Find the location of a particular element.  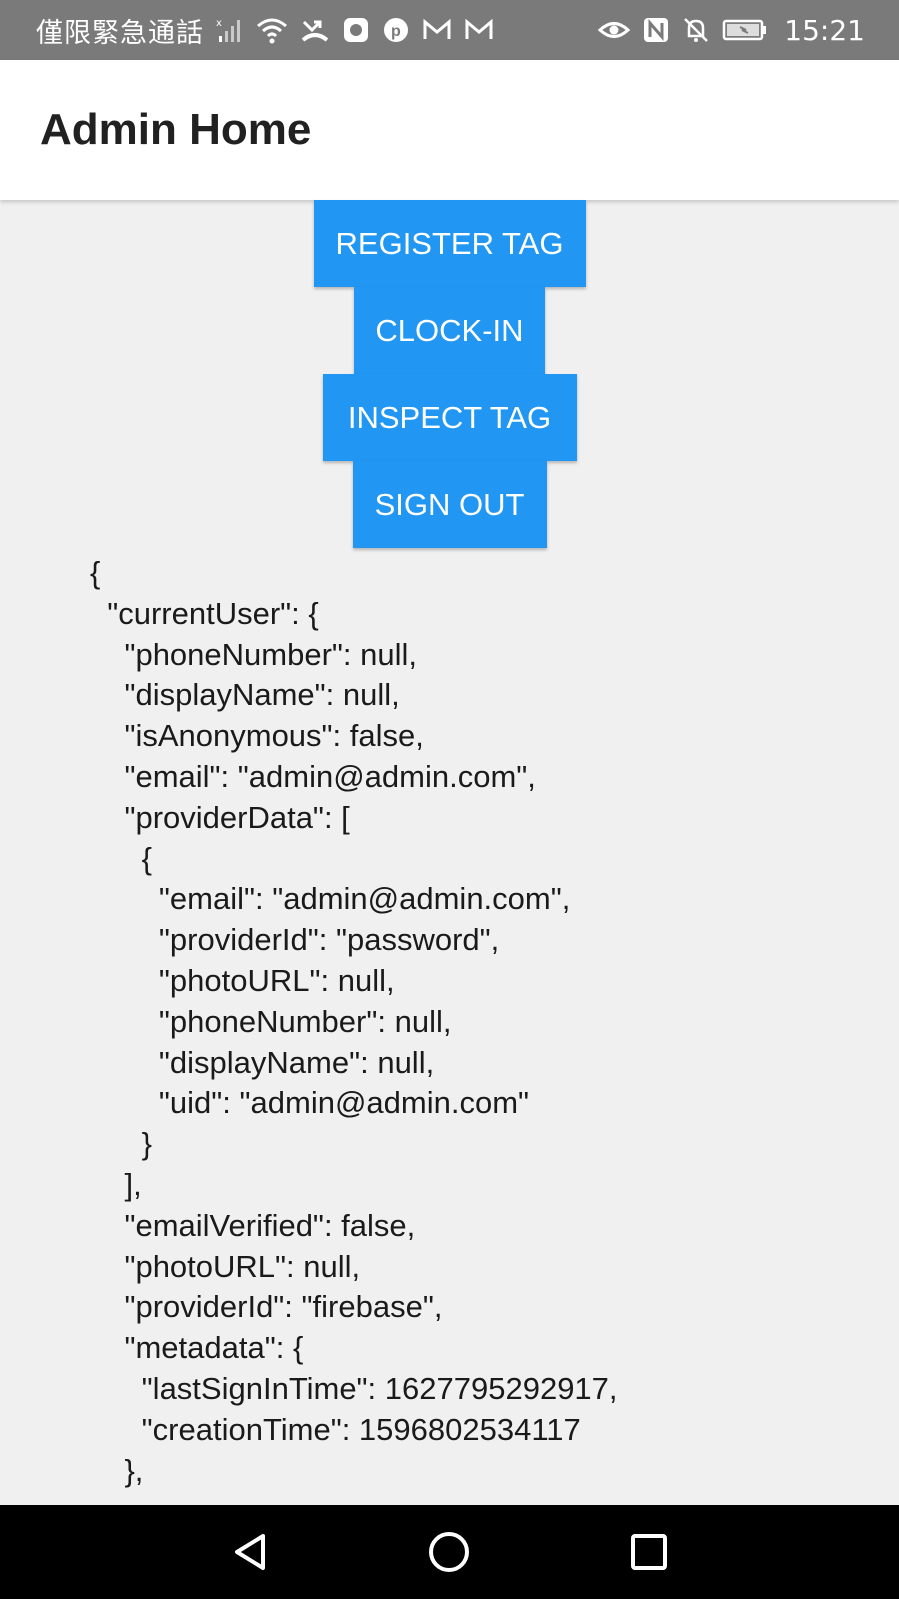

missed-call-icon is located at coordinates (315, 30).